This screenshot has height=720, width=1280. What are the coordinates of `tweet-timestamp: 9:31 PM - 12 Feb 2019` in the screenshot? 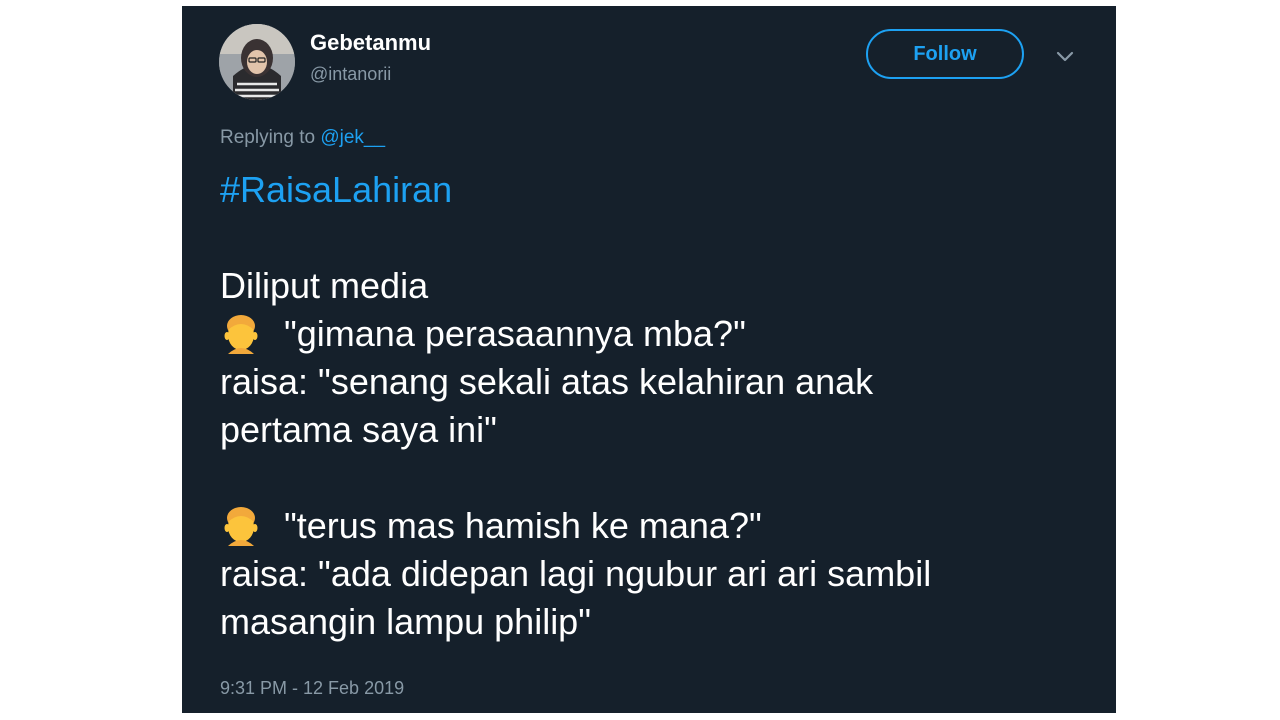 It's located at (312, 688).